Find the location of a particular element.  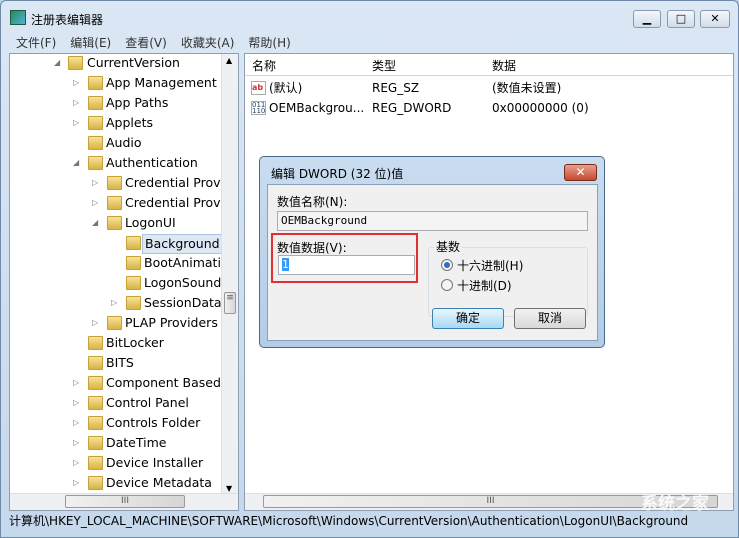

tree-item: ▷ DateTime is located at coordinates (116, 443).